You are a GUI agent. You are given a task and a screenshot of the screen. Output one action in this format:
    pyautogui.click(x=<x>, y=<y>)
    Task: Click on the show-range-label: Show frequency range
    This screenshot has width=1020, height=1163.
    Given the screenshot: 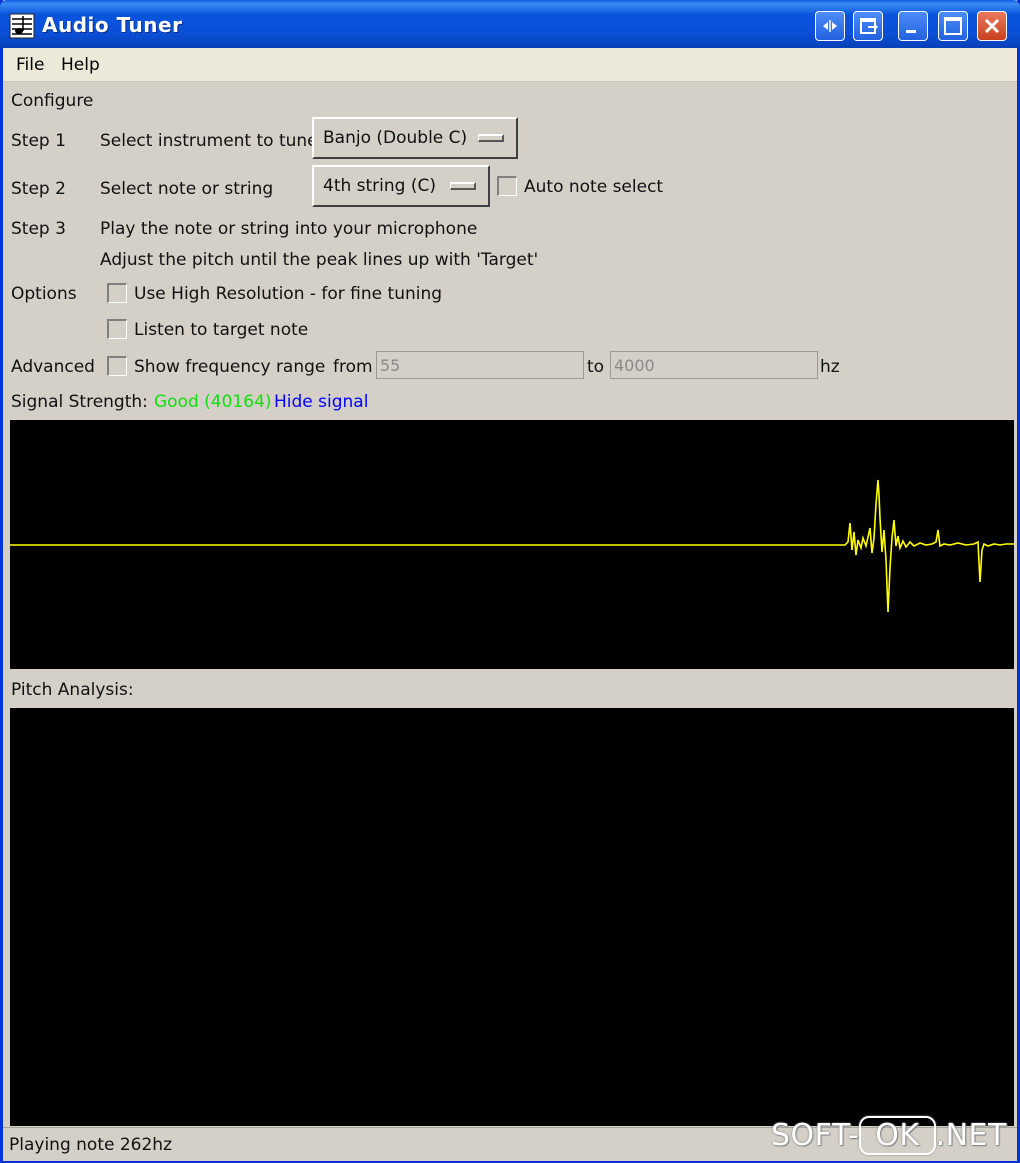 What is the action you would take?
    pyautogui.click(x=230, y=367)
    